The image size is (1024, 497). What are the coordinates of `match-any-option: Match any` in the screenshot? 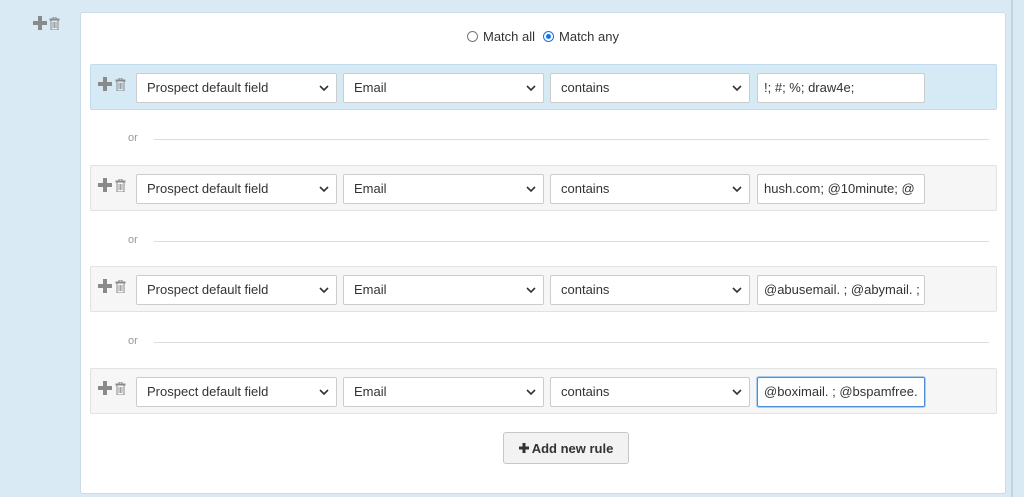 It's located at (581, 36).